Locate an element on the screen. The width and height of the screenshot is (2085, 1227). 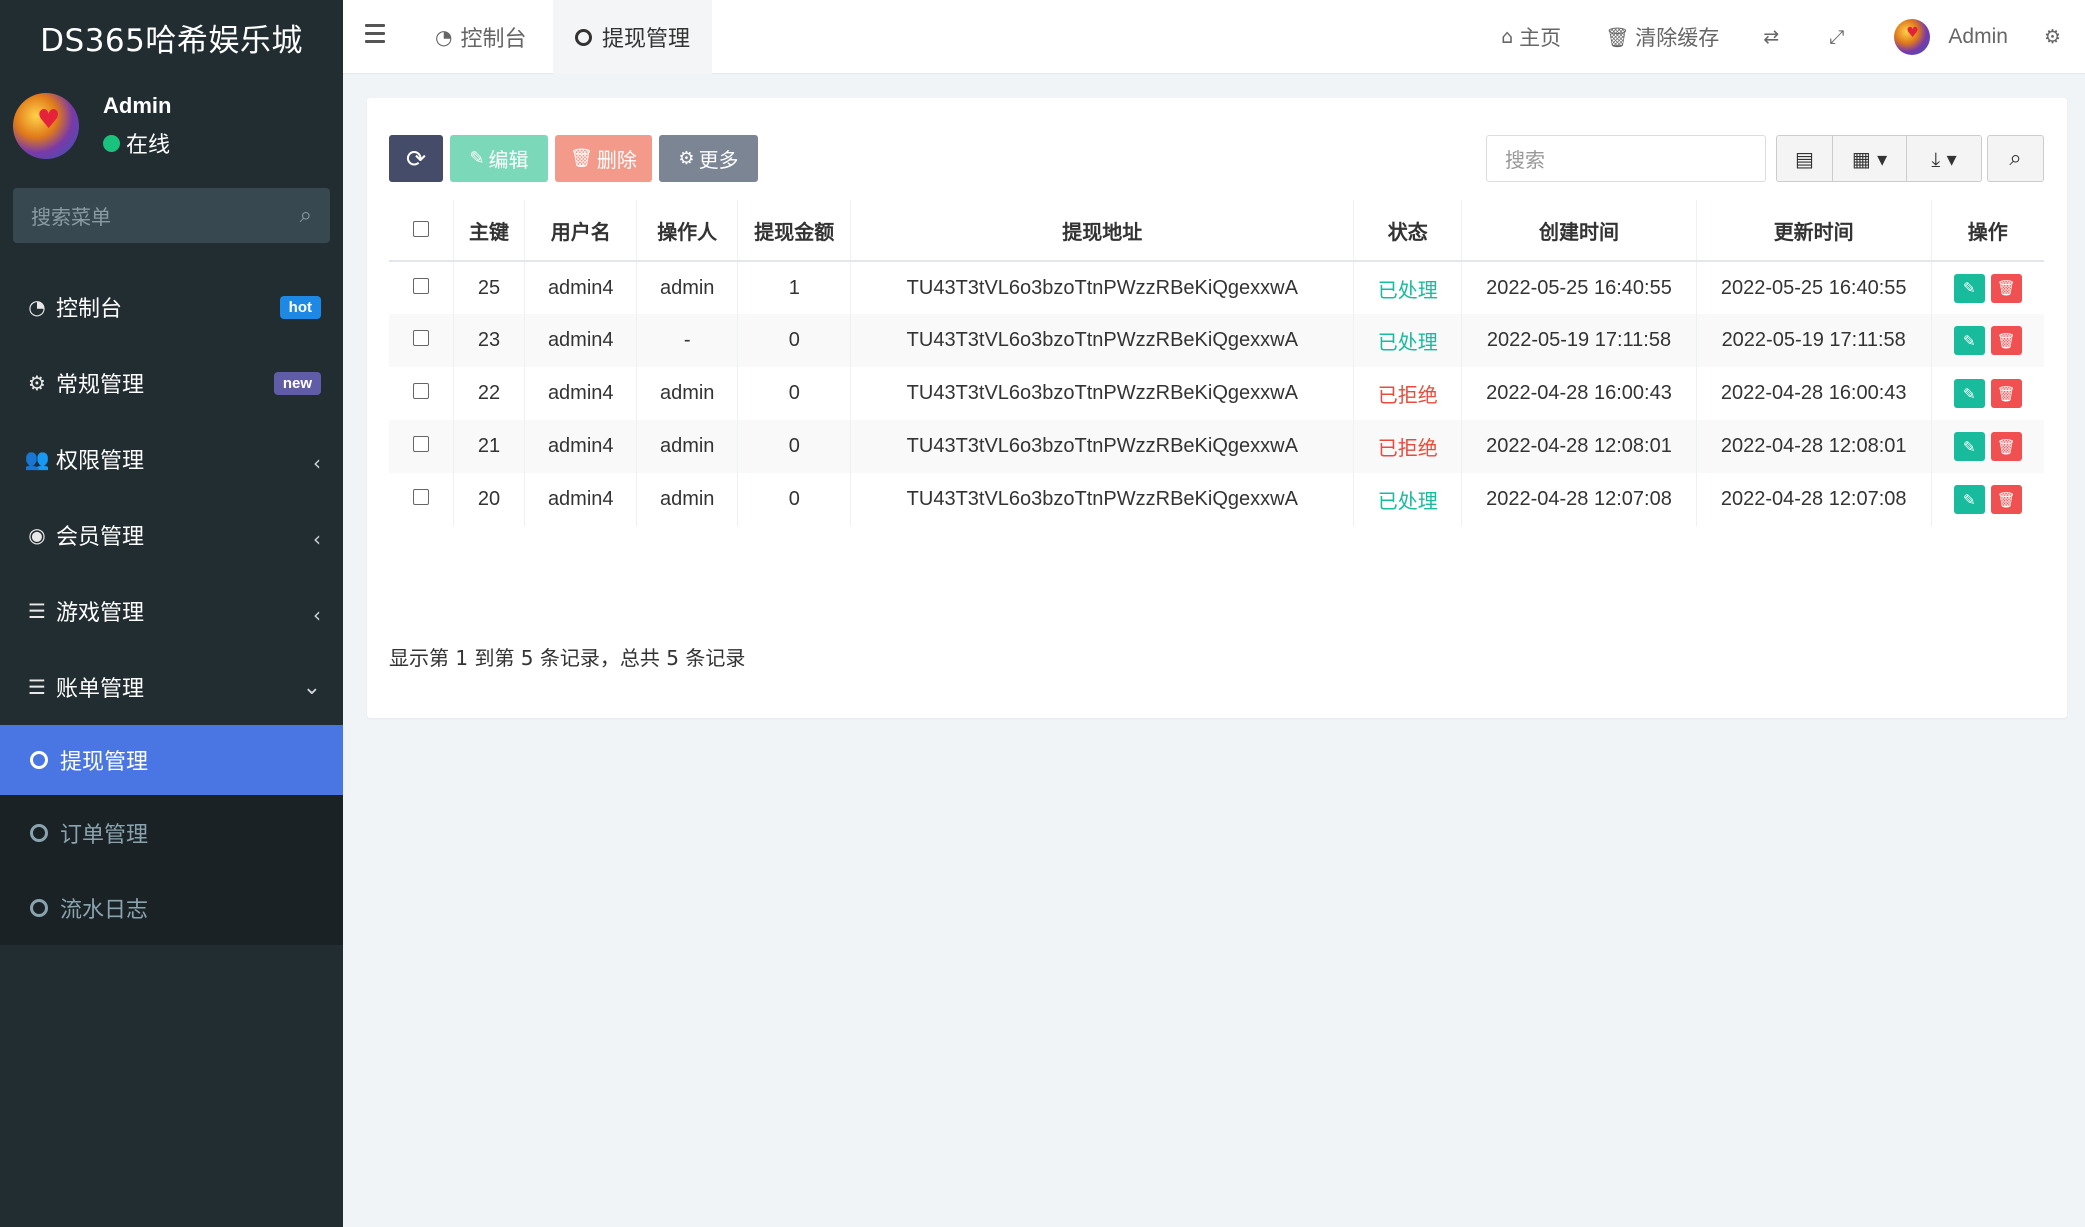
cell-updated: 2022-04-28 12:08:01 is located at coordinates (1814, 446).